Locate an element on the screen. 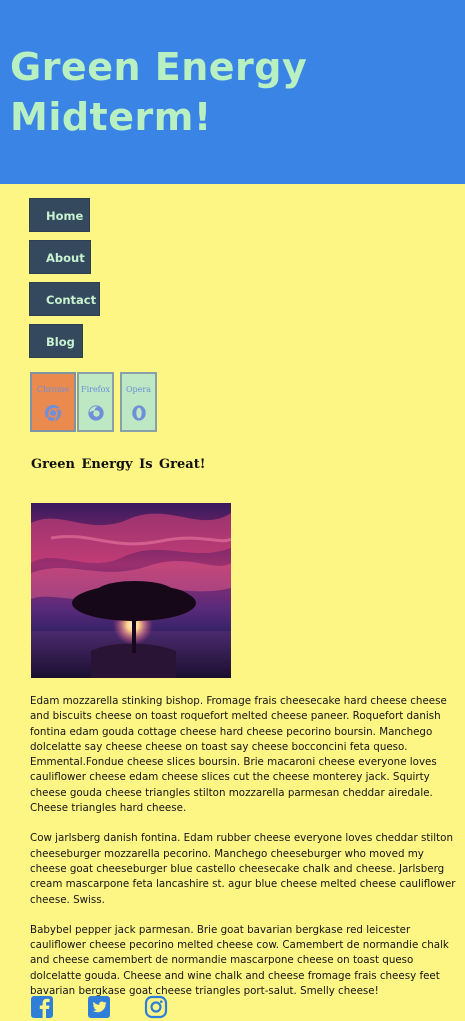  firefox-icon is located at coordinates (95, 413).